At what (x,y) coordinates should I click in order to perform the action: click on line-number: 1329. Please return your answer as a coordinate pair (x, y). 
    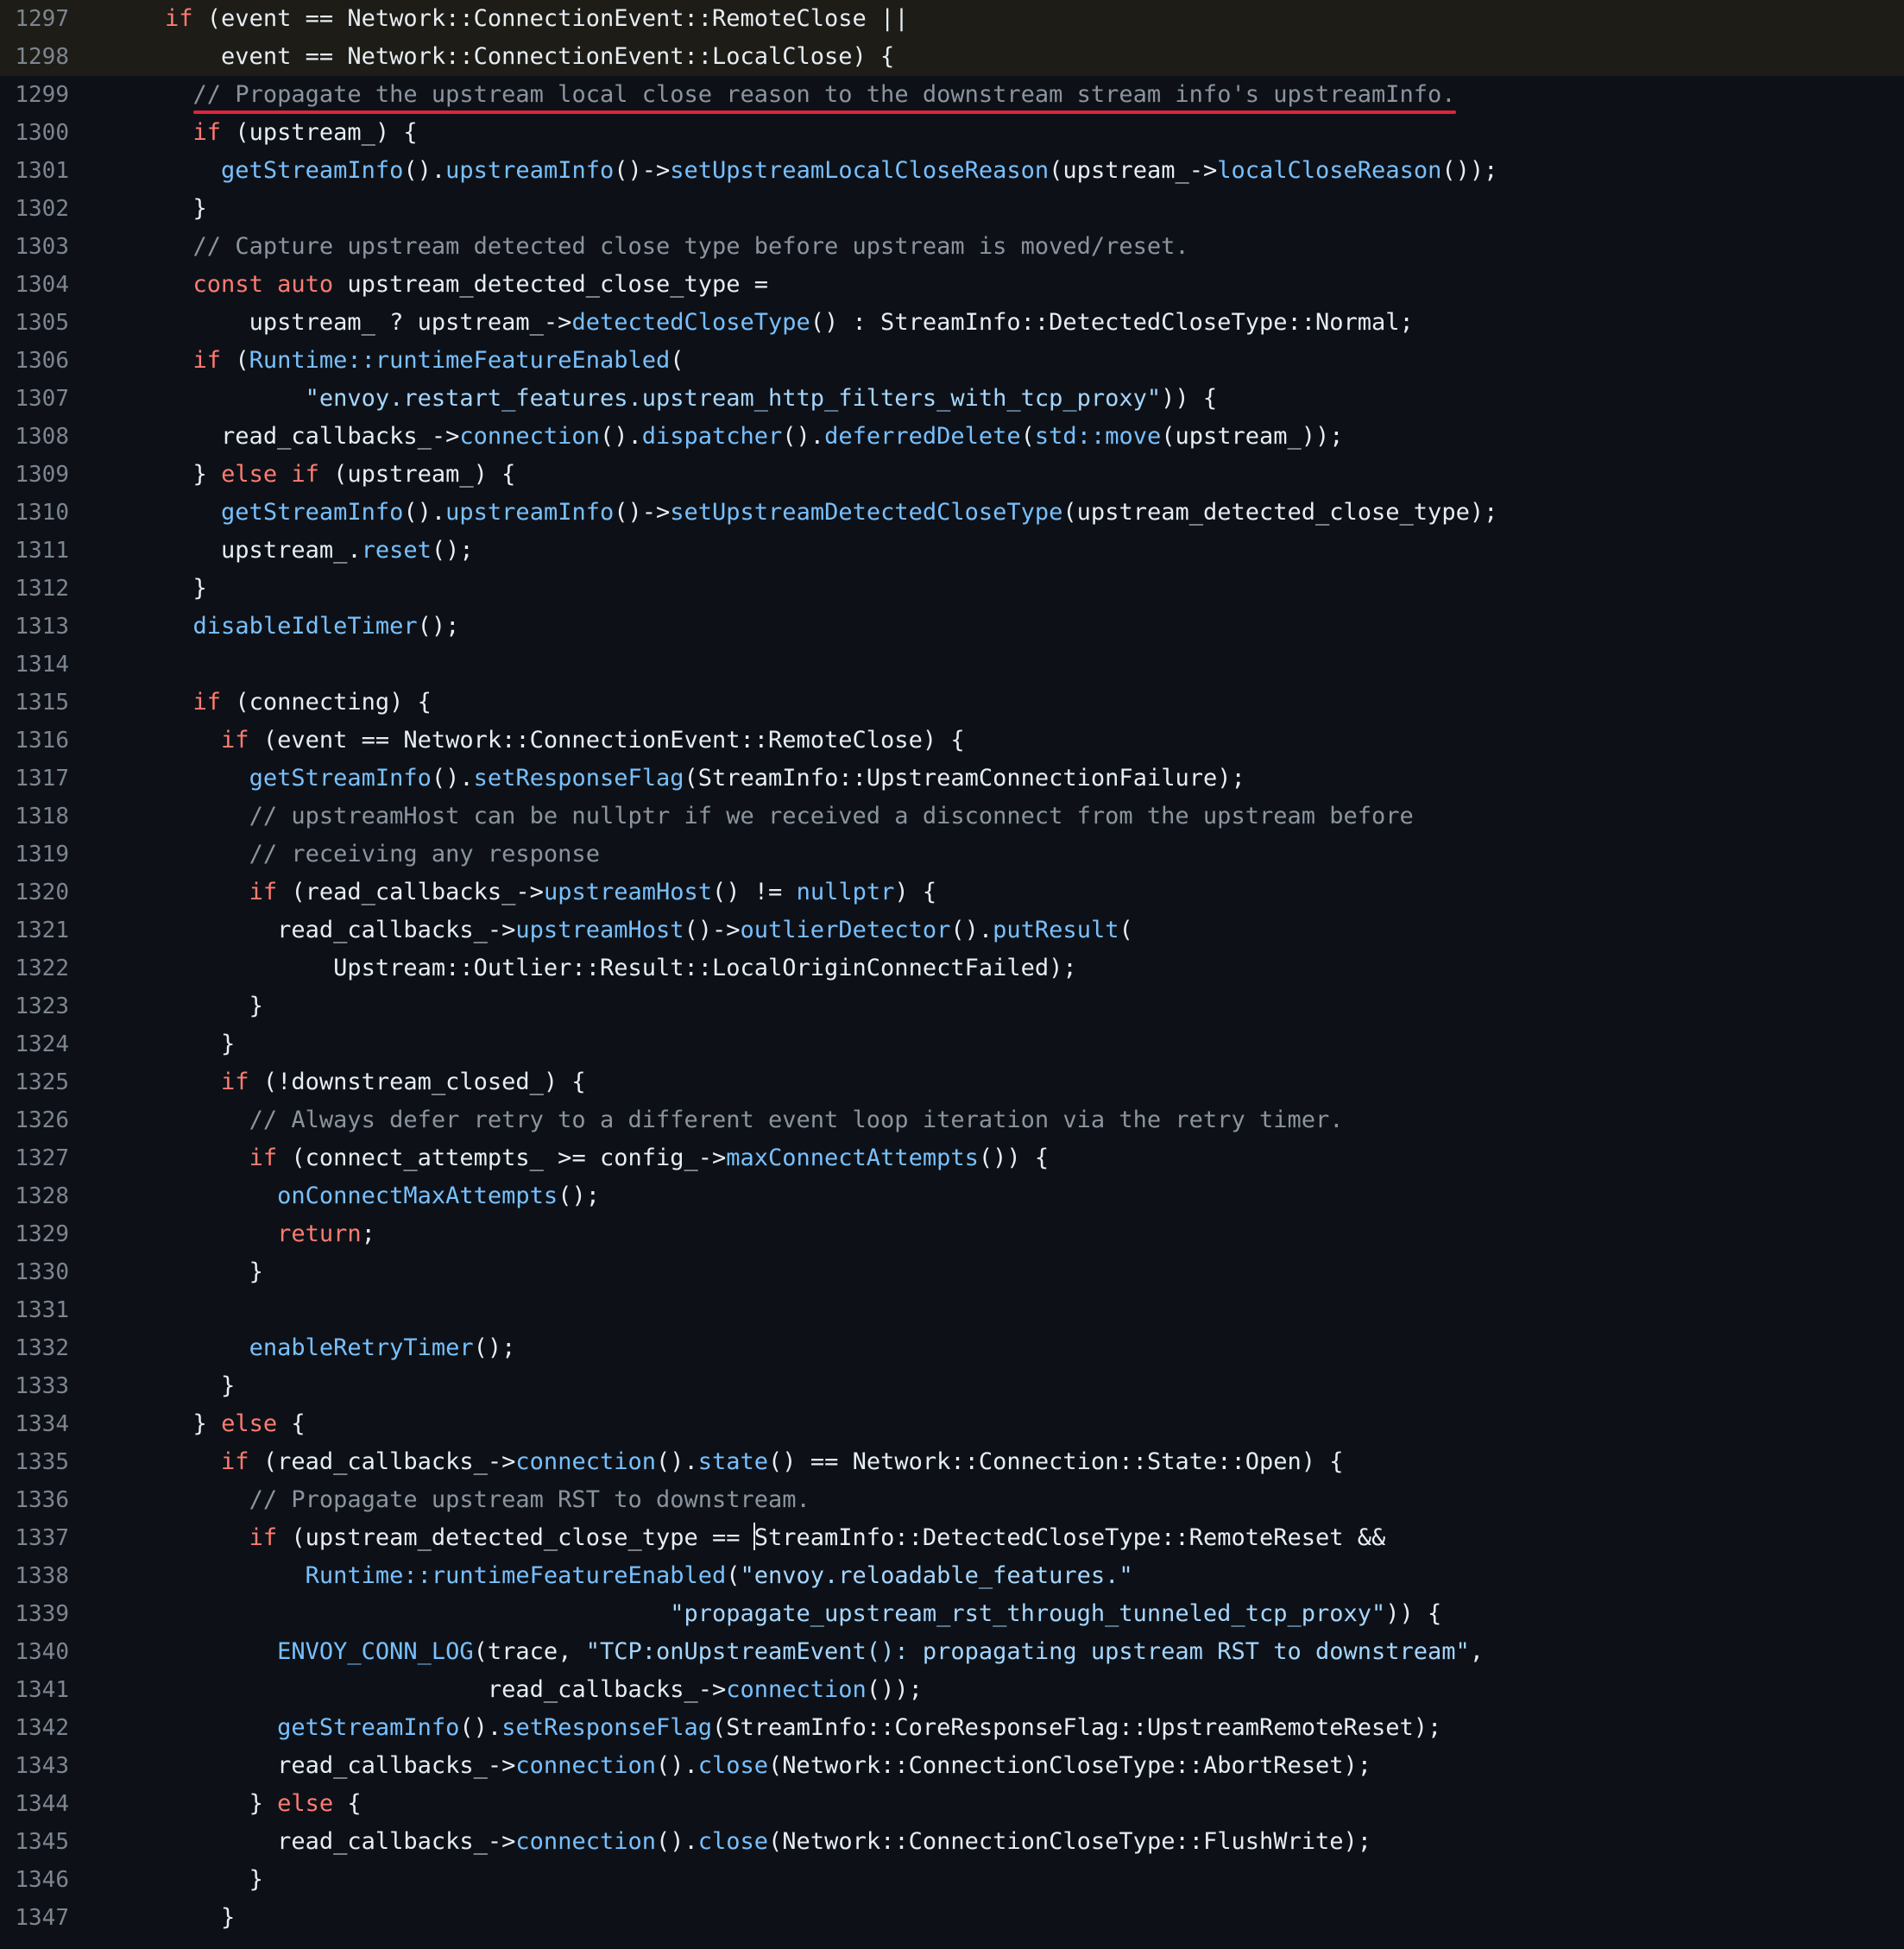
    Looking at the image, I should click on (35, 1234).